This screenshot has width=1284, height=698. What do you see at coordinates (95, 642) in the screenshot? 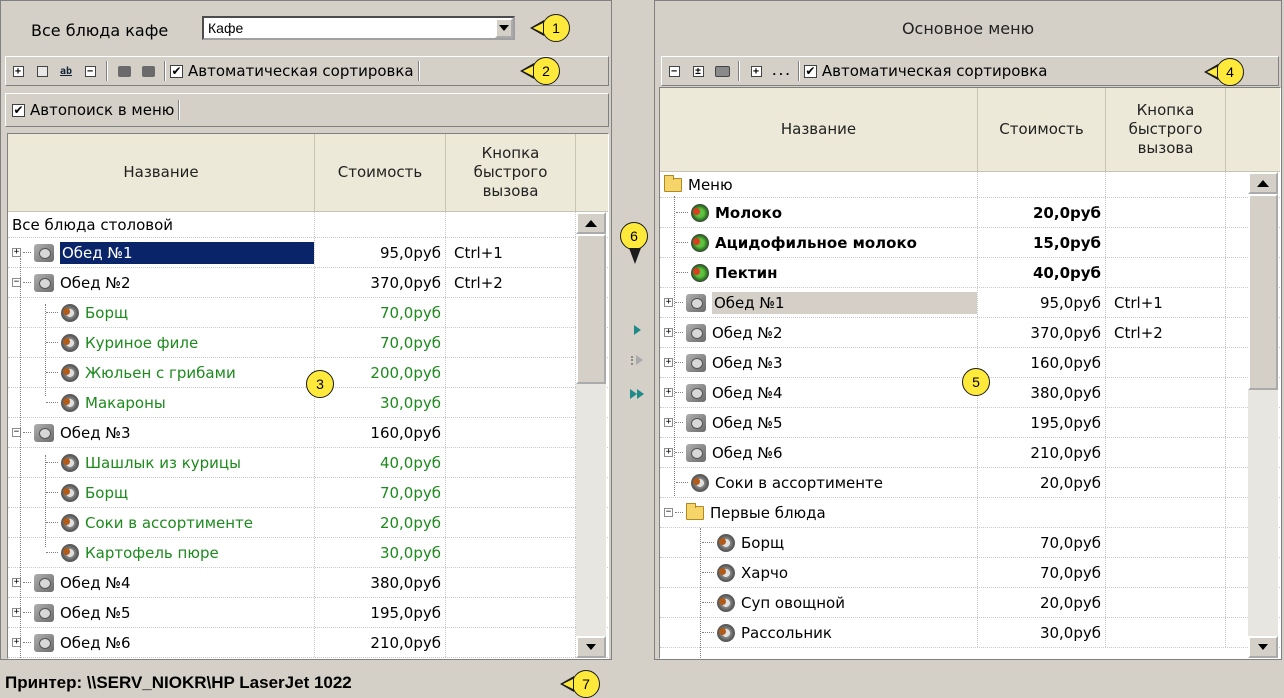
I see `row-name: Обед №6` at bounding box center [95, 642].